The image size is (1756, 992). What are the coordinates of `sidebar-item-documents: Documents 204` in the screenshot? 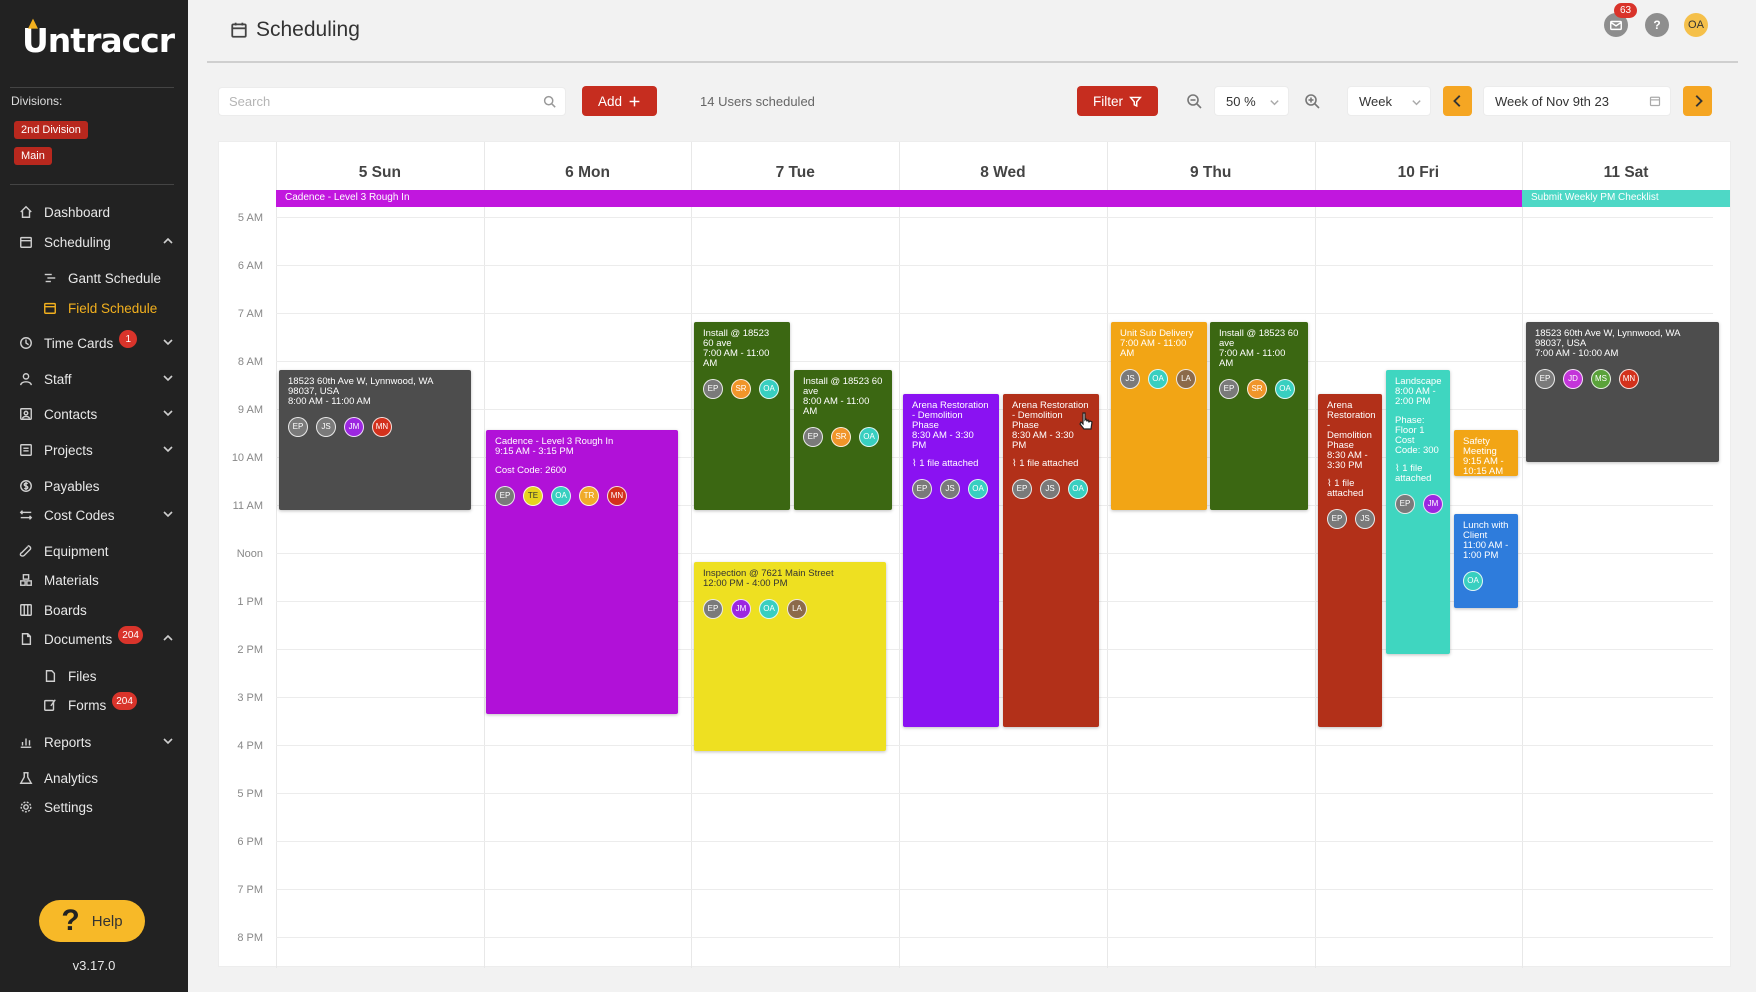 It's located at (96, 638).